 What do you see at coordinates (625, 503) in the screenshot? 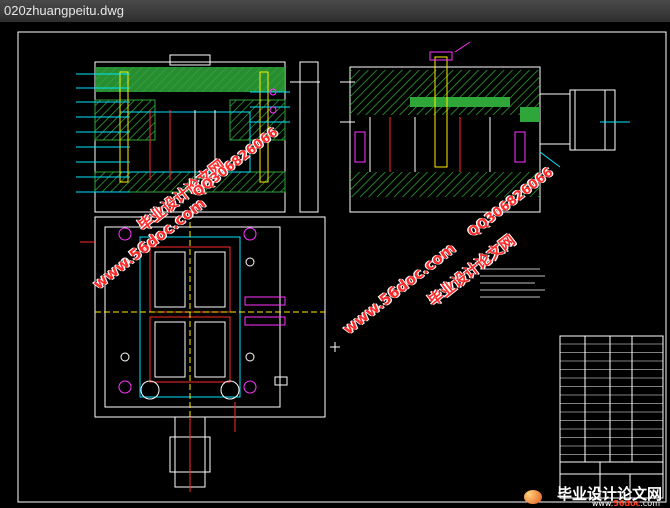
I see `logo-url: www.56doc.com` at bounding box center [625, 503].